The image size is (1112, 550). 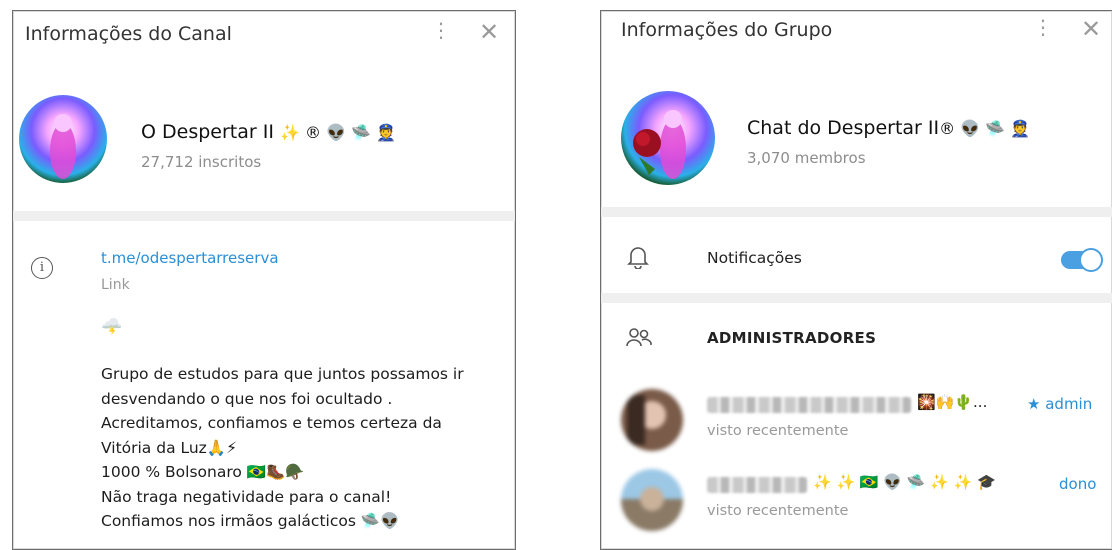 What do you see at coordinates (250, 521) in the screenshot?
I see `description-line: Confiamos nos irmãos galácticos 🛸👽` at bounding box center [250, 521].